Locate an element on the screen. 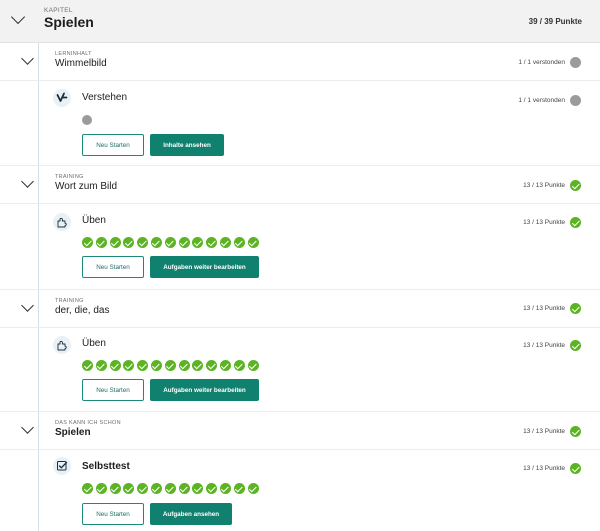  unit-status: 1 / 1 verstonden is located at coordinates (549, 62).